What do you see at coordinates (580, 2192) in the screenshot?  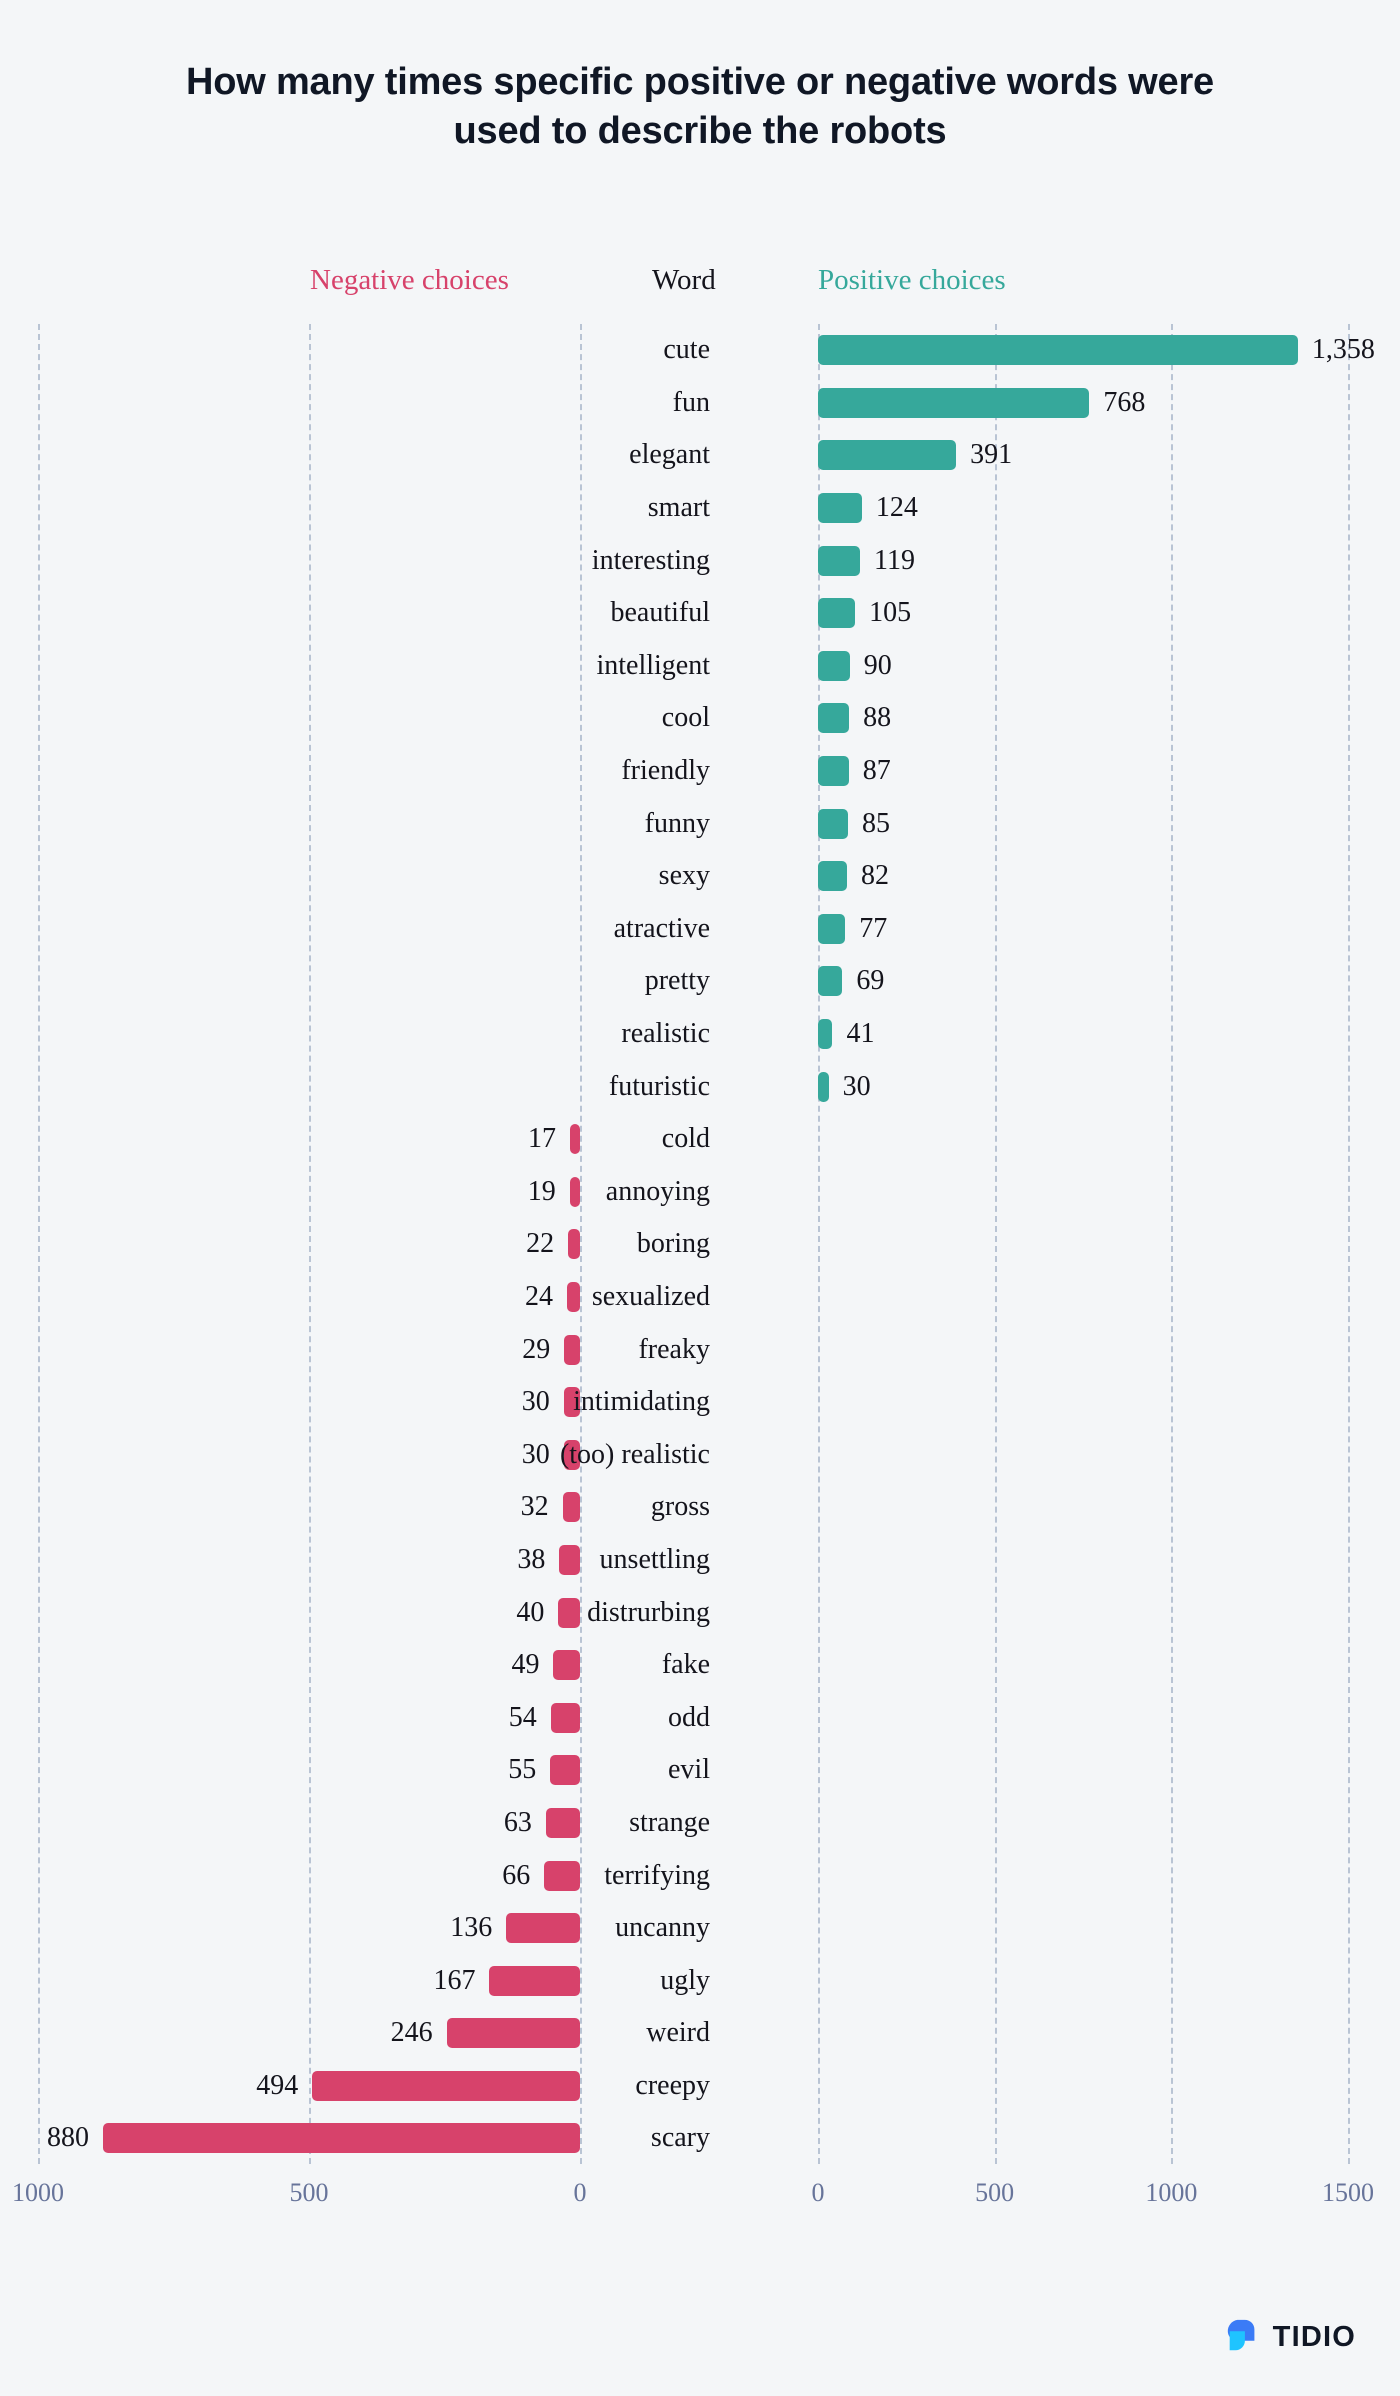 I see `tick-label-left-0: 0` at bounding box center [580, 2192].